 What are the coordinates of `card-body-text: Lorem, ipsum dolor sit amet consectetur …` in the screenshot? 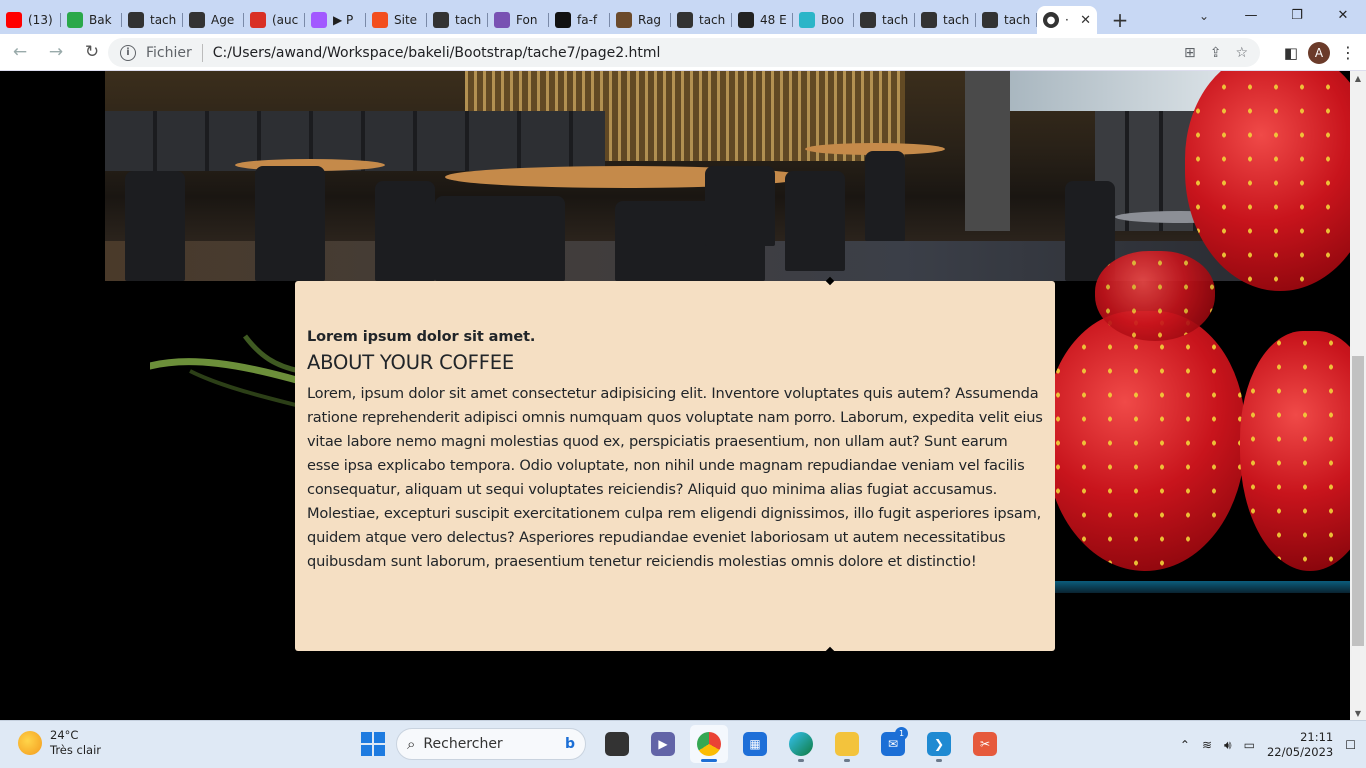 It's located at (675, 477).